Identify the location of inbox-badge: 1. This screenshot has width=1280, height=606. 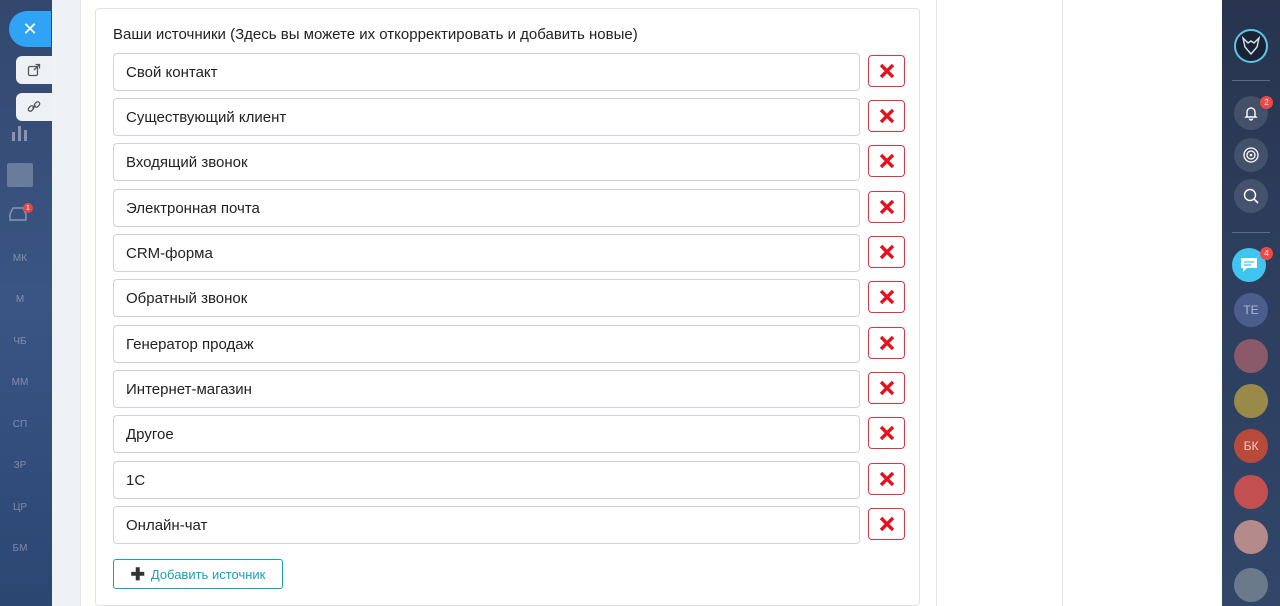
(28, 208).